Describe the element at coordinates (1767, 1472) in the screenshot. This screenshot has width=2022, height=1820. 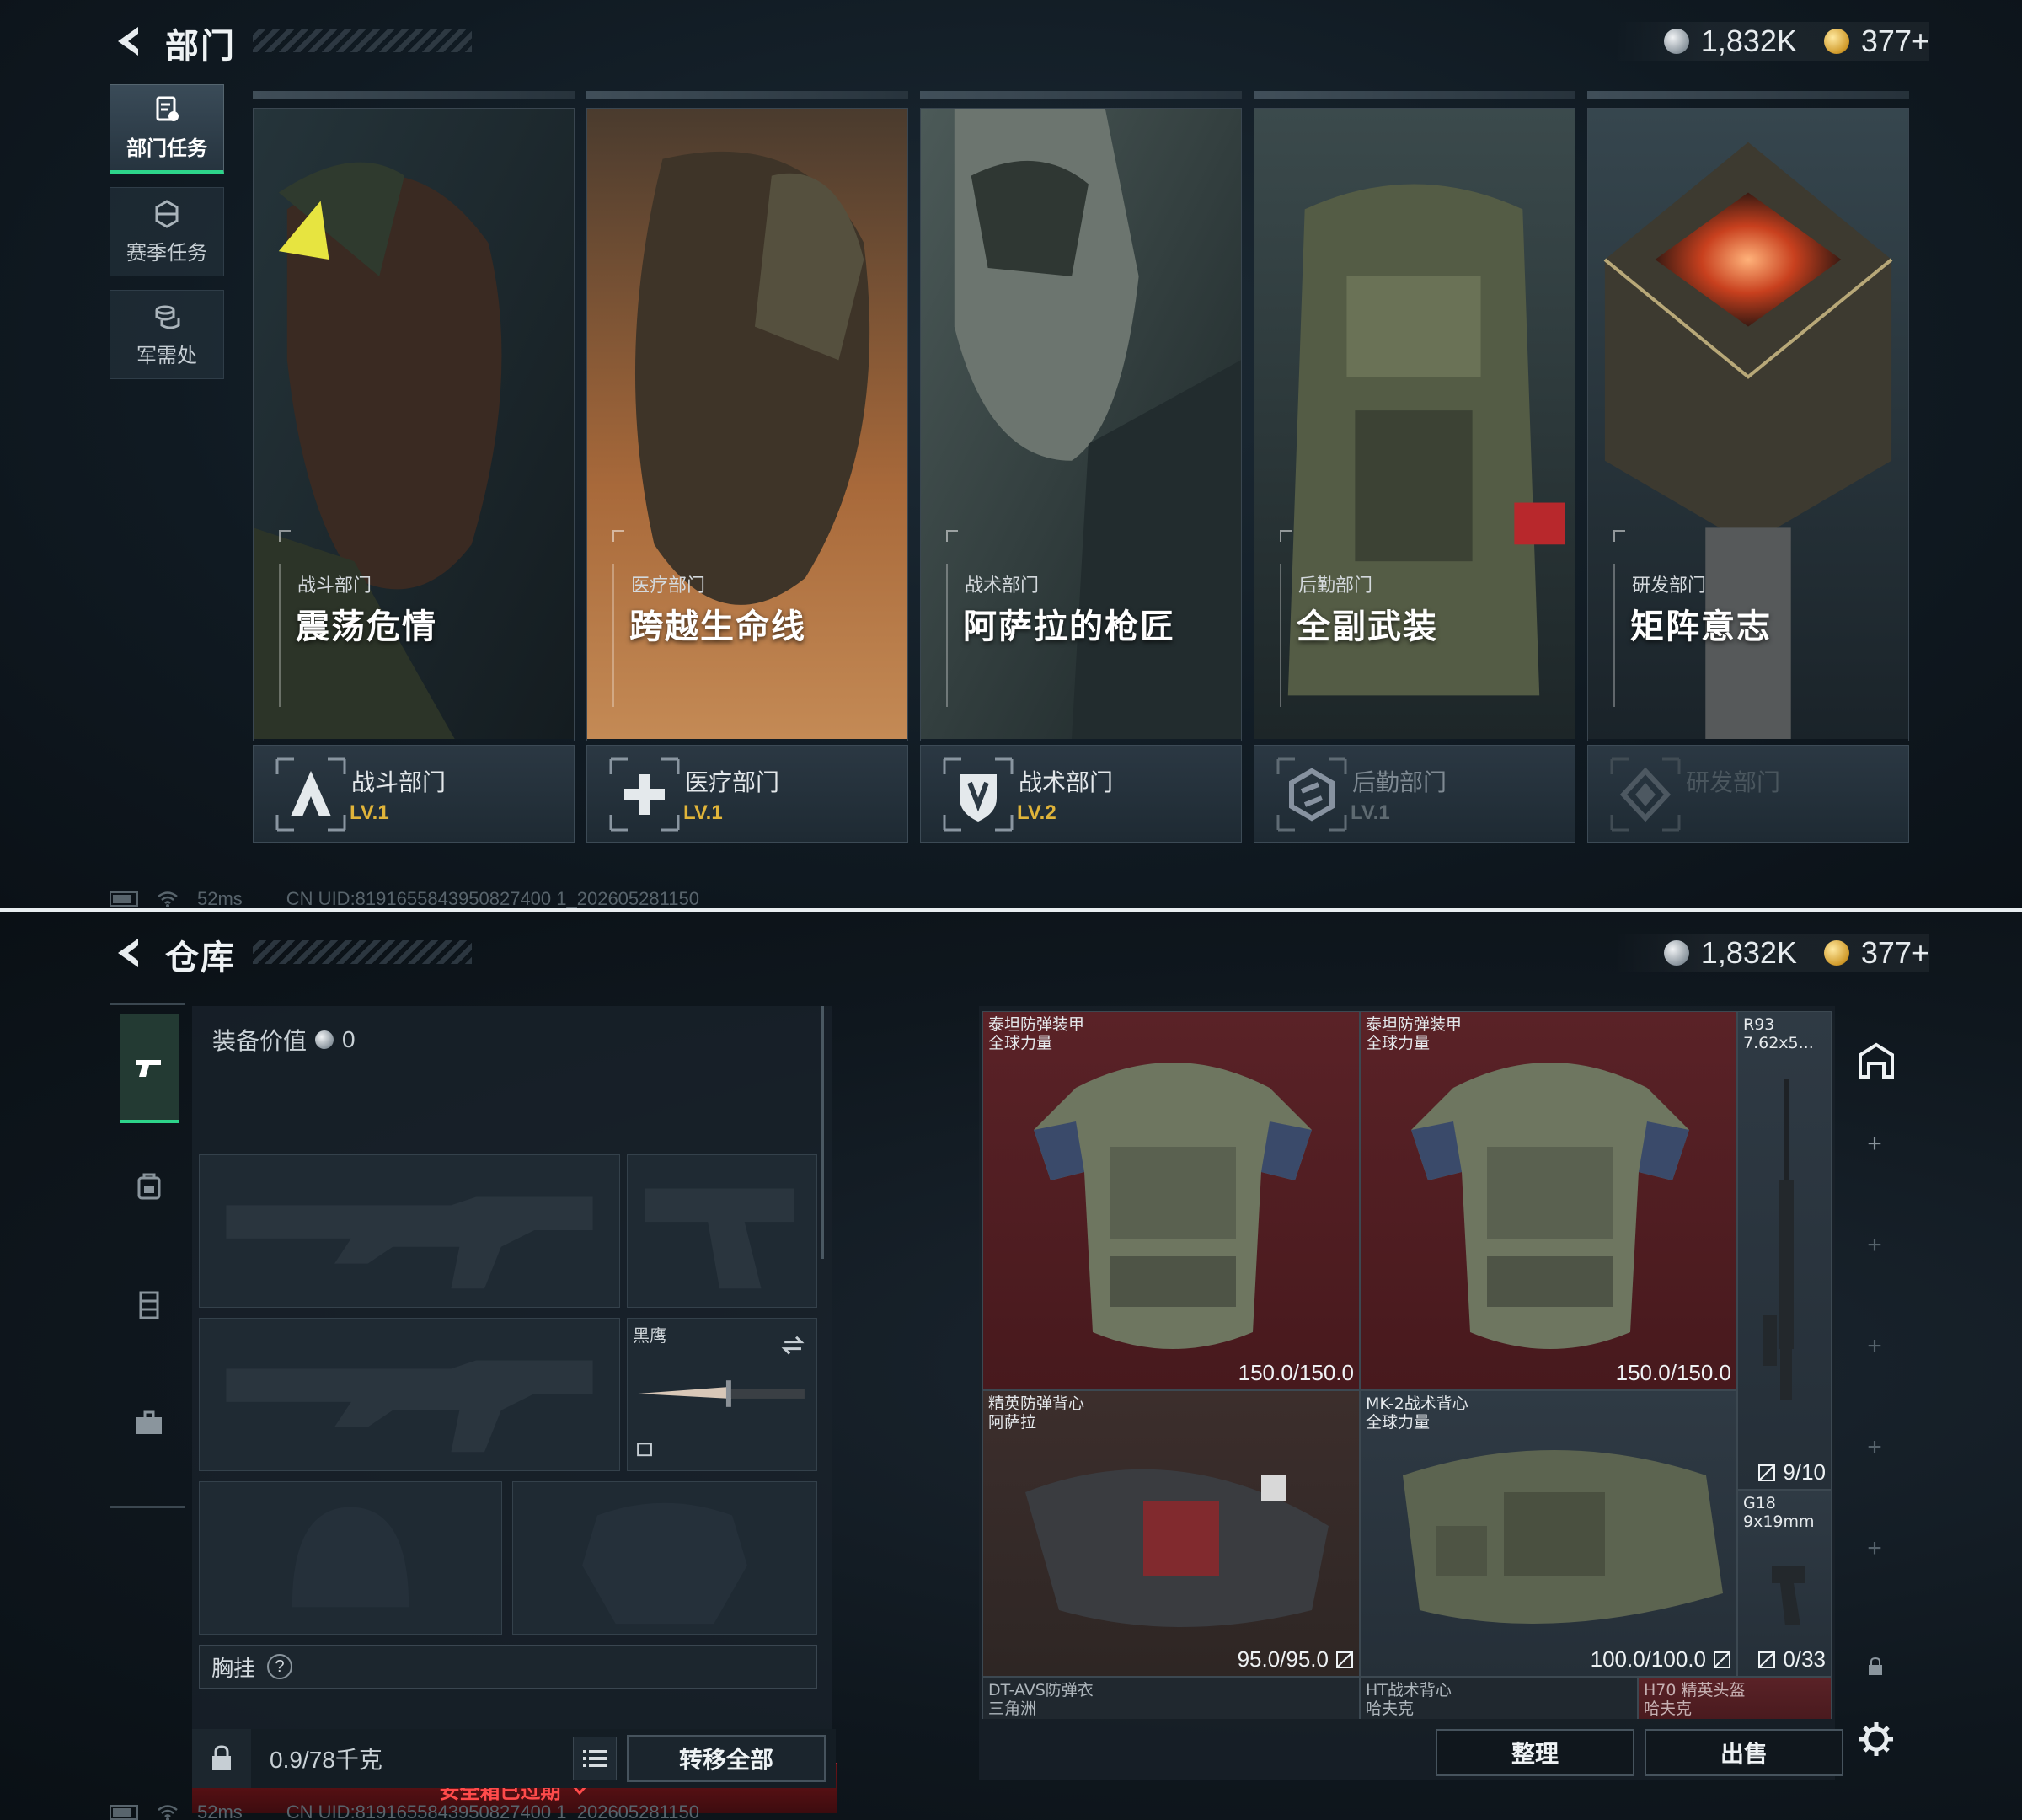
I see `no-magazine-icon` at that location.